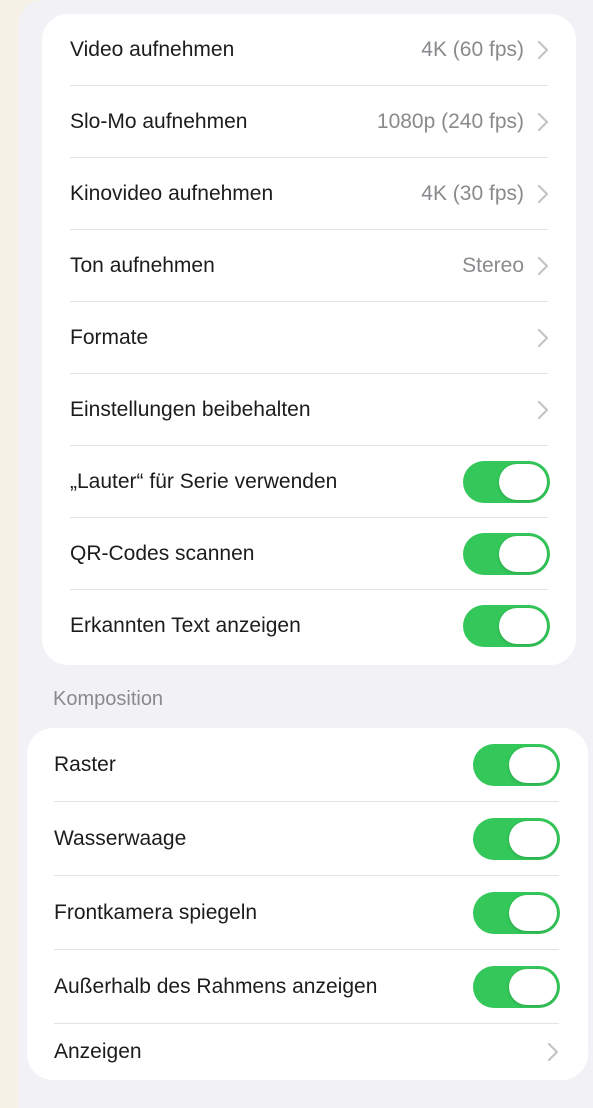 Image resolution: width=593 pixels, height=1108 pixels. What do you see at coordinates (450, 121) in the screenshot?
I see `row-value: 1080p (240 fps)` at bounding box center [450, 121].